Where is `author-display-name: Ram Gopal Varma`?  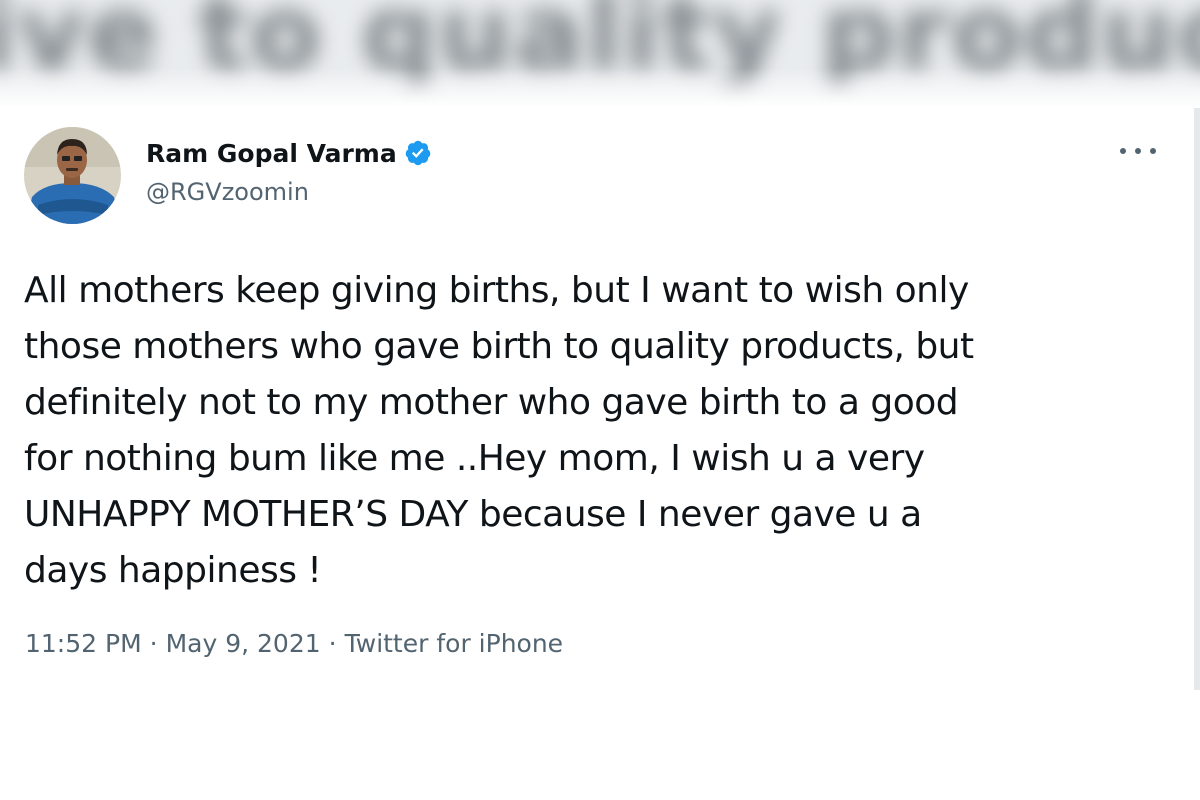 author-display-name: Ram Gopal Varma is located at coordinates (271, 153).